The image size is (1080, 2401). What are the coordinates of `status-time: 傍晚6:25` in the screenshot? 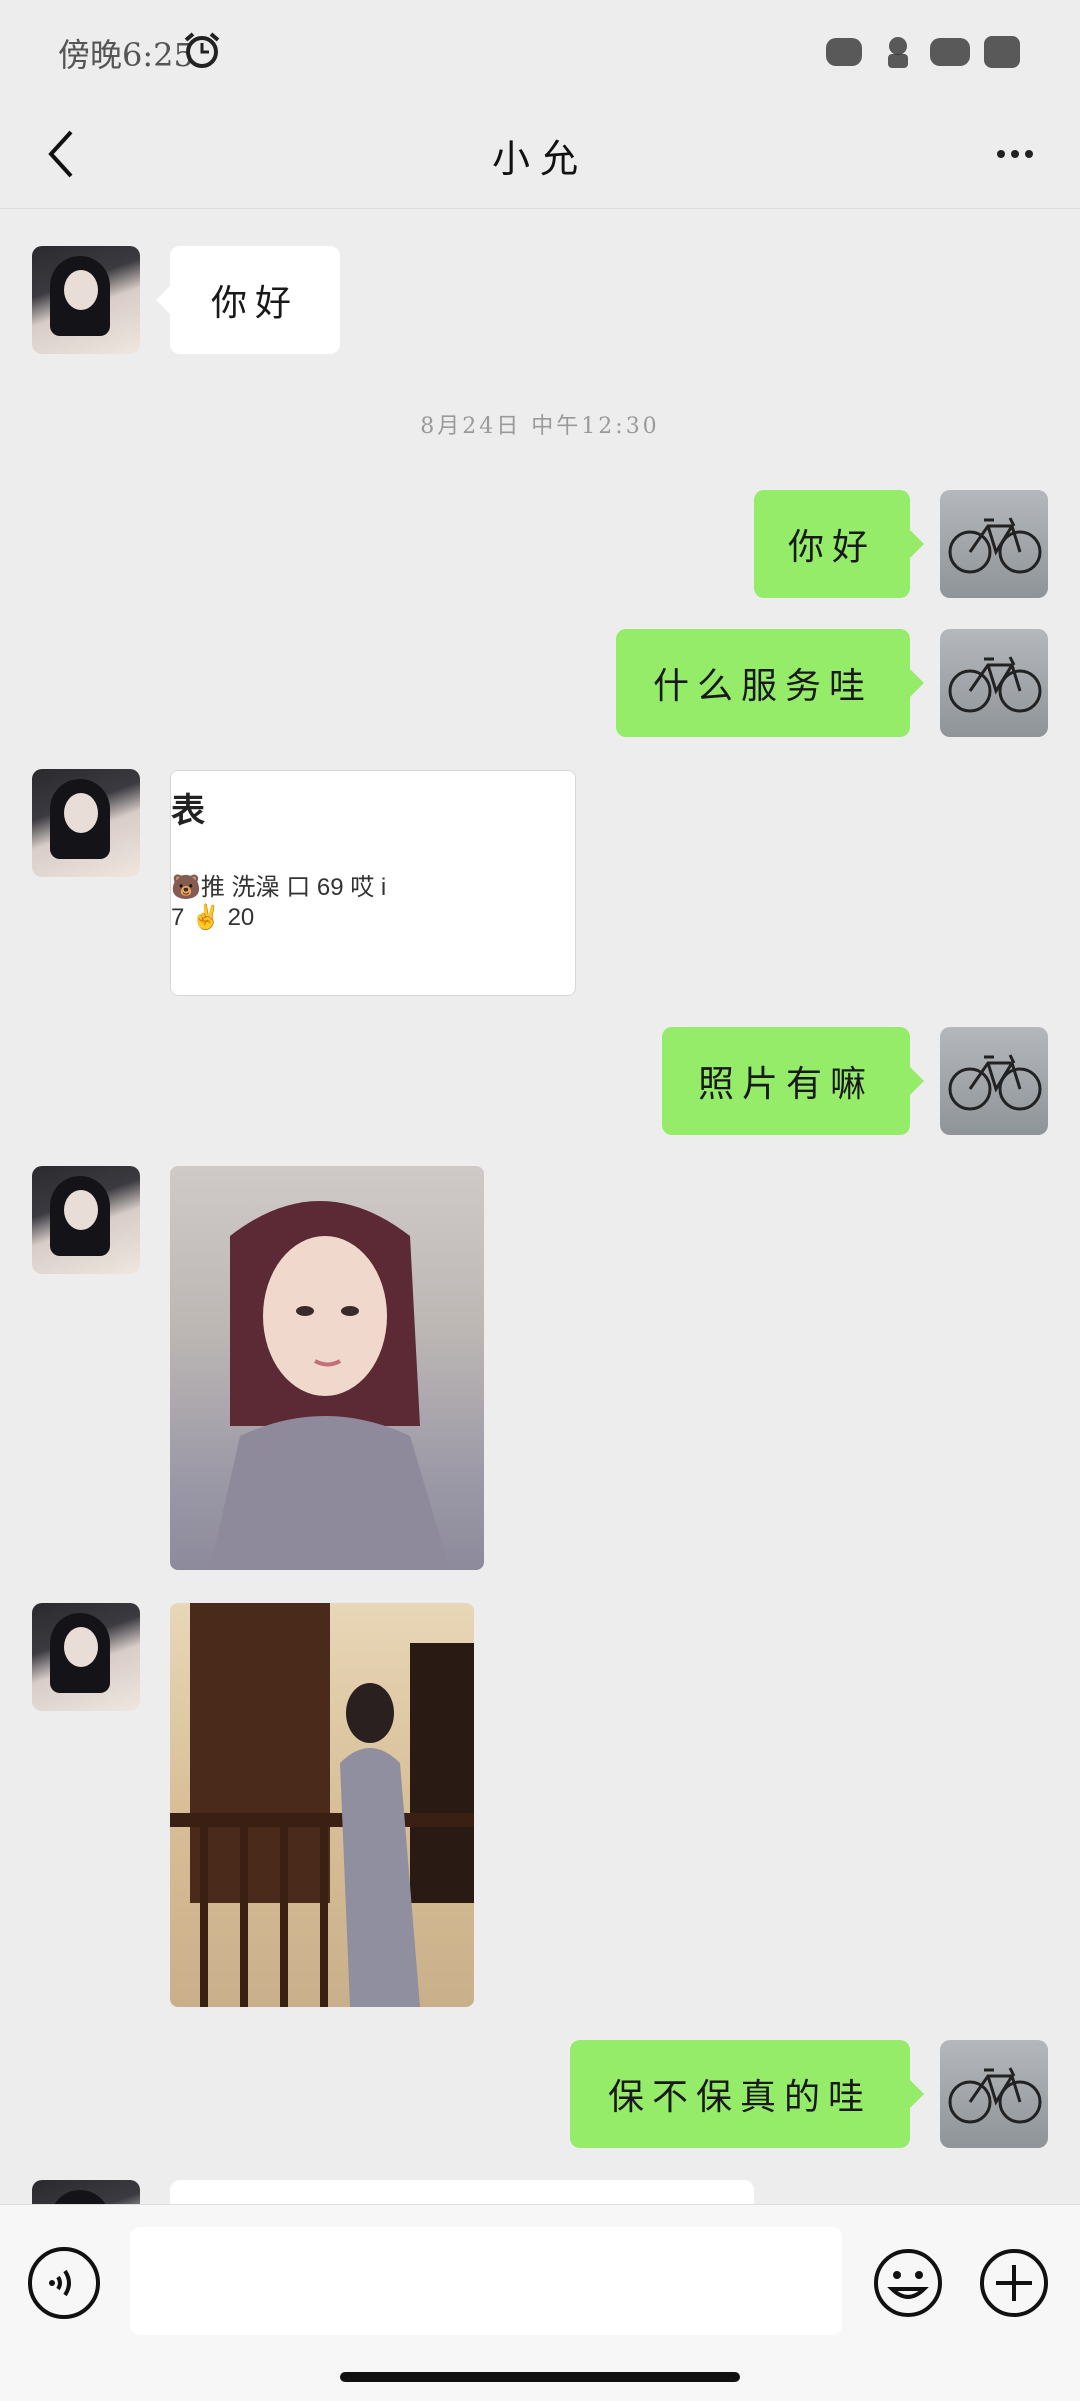 It's located at (126, 55).